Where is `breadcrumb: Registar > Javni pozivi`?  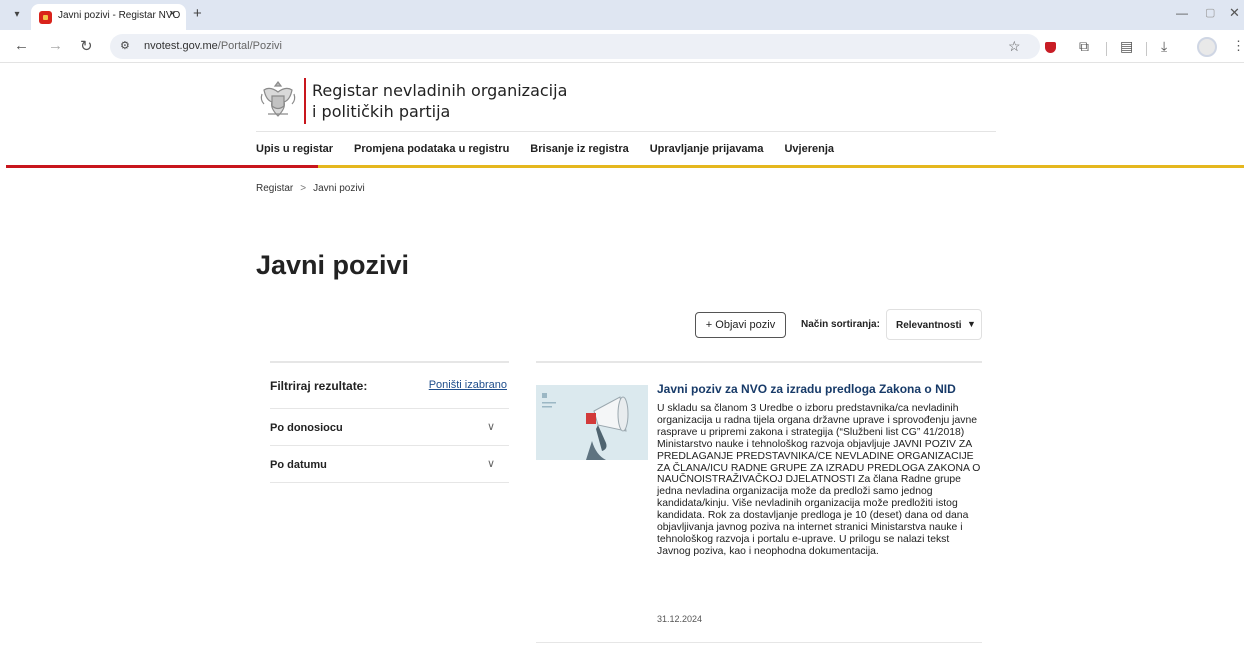
breadcrumb: Registar > Javni pozivi is located at coordinates (310, 188).